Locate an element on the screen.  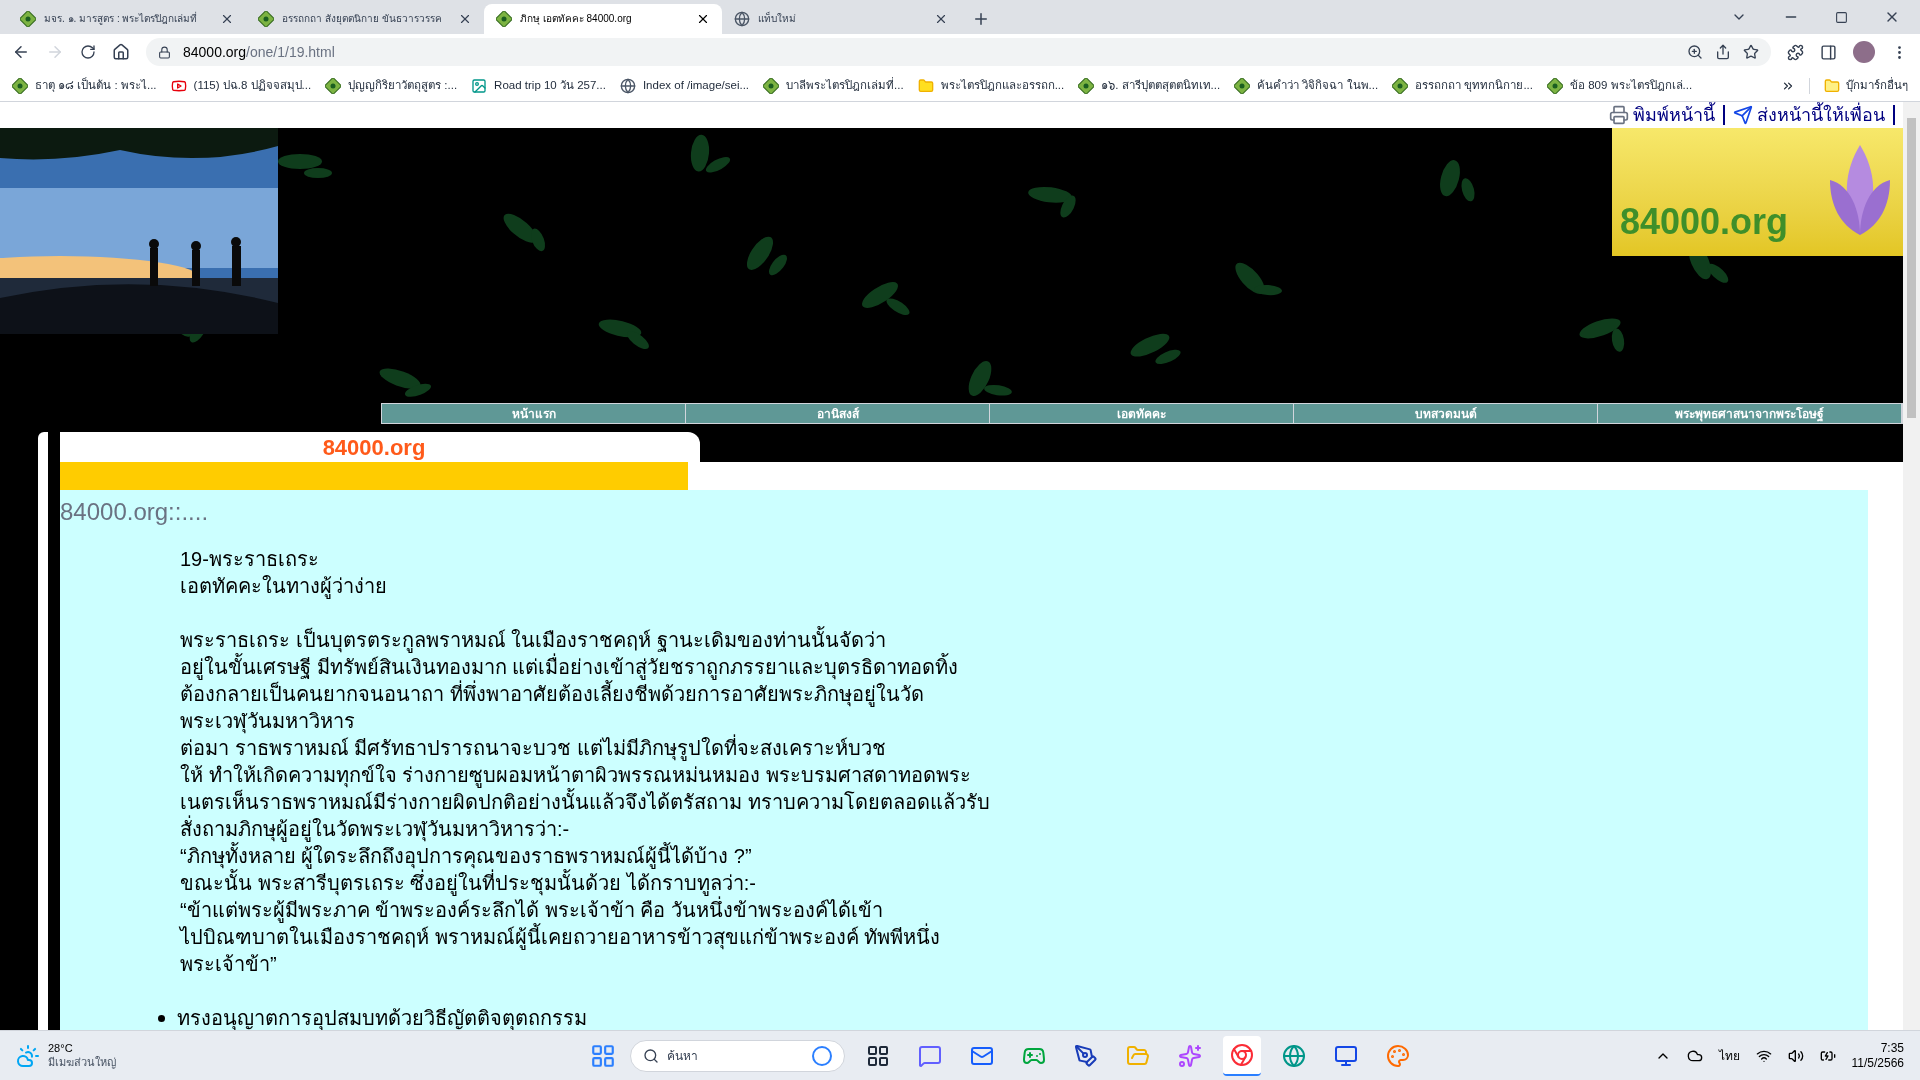
restore-icon is located at coordinates (1841, 17).